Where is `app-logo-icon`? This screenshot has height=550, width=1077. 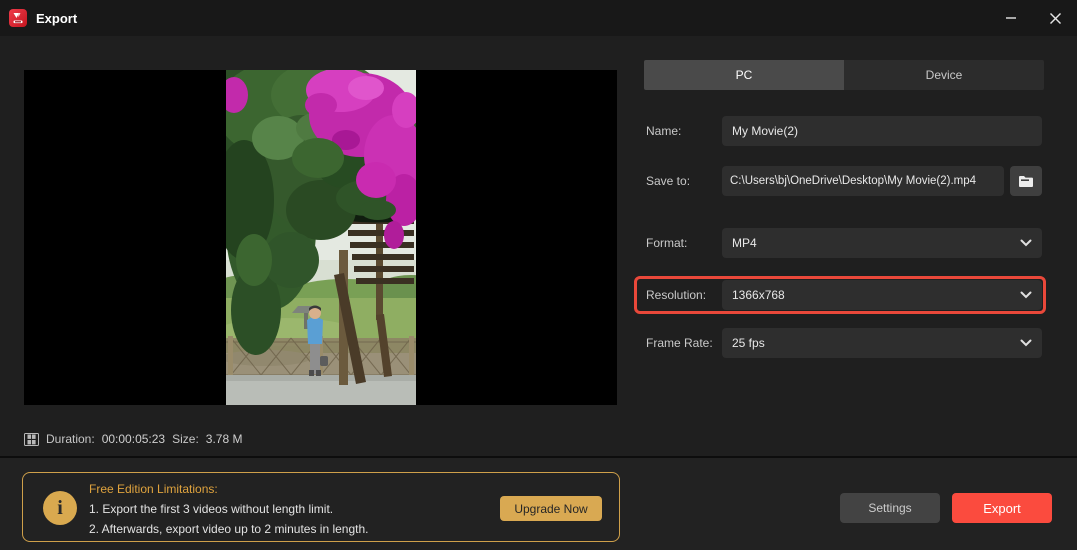 app-logo-icon is located at coordinates (18, 18).